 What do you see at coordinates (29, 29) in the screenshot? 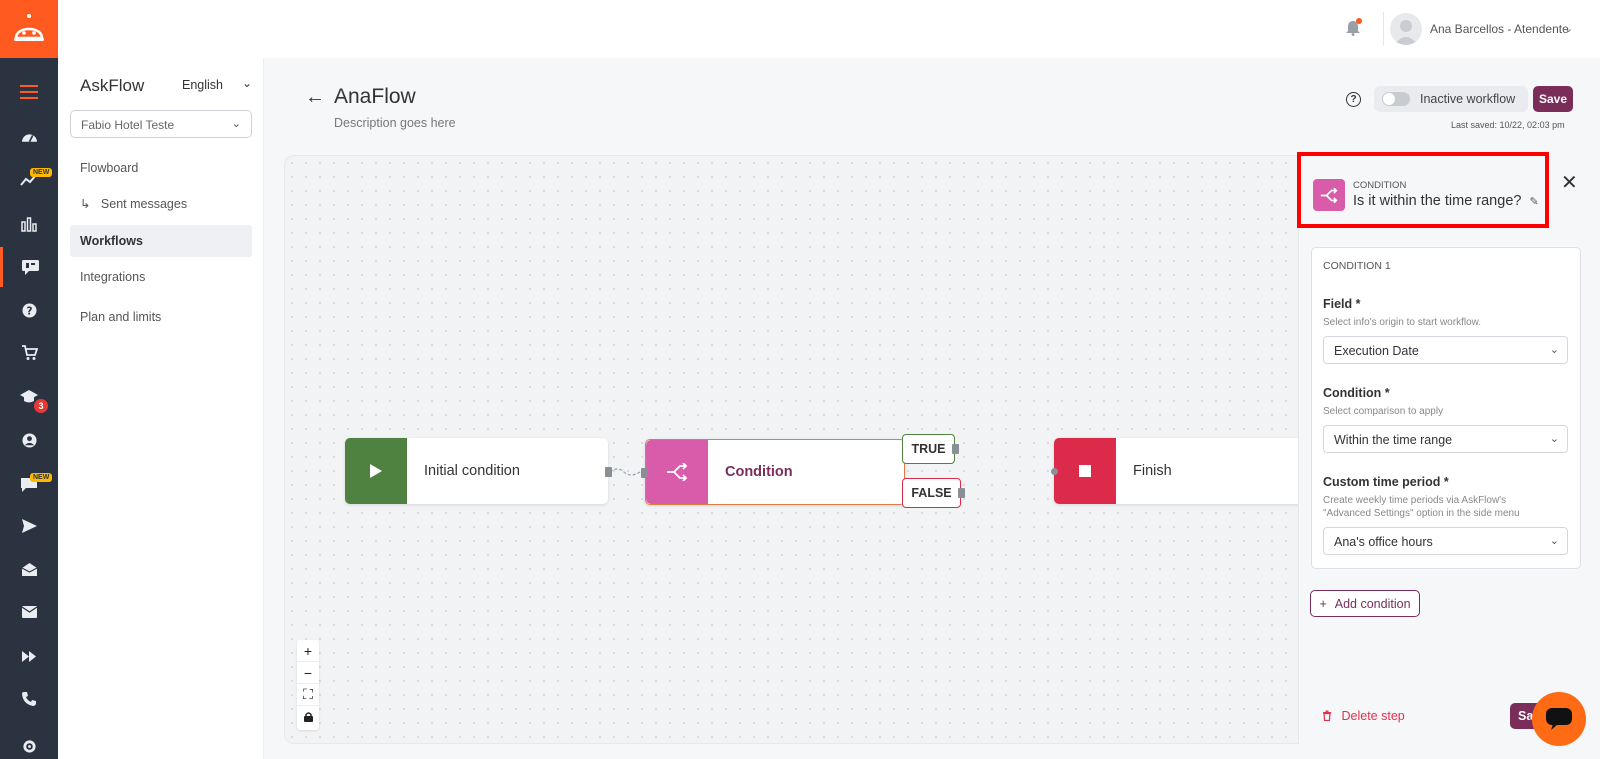
I see `app-logo` at bounding box center [29, 29].